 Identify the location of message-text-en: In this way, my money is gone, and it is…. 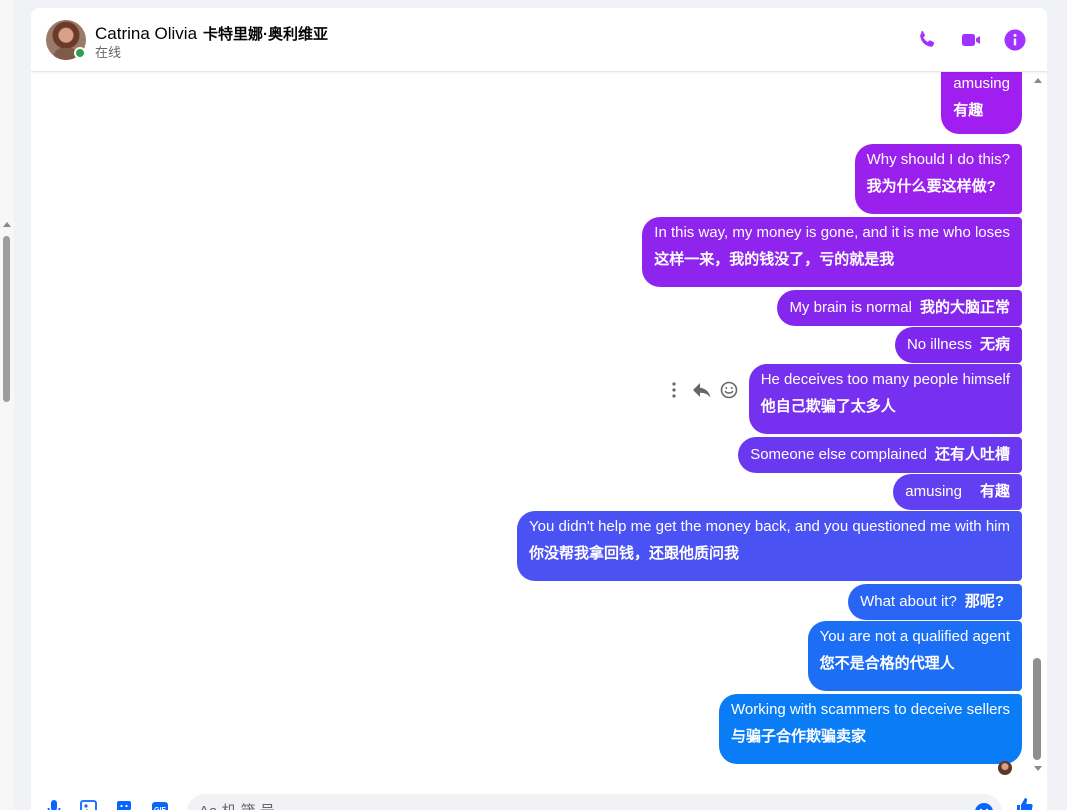
(832, 232).